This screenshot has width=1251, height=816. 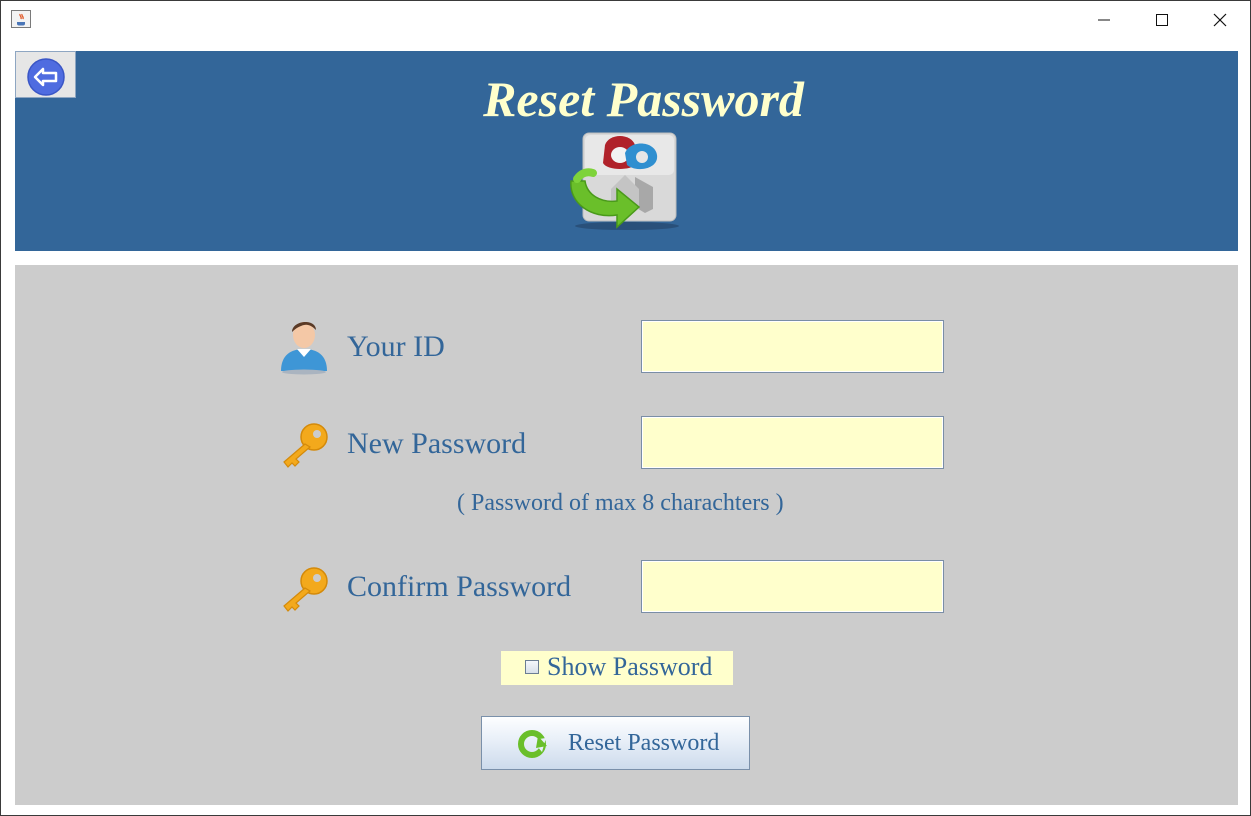 I want to click on new-password-label: New Password, so click(x=437, y=443).